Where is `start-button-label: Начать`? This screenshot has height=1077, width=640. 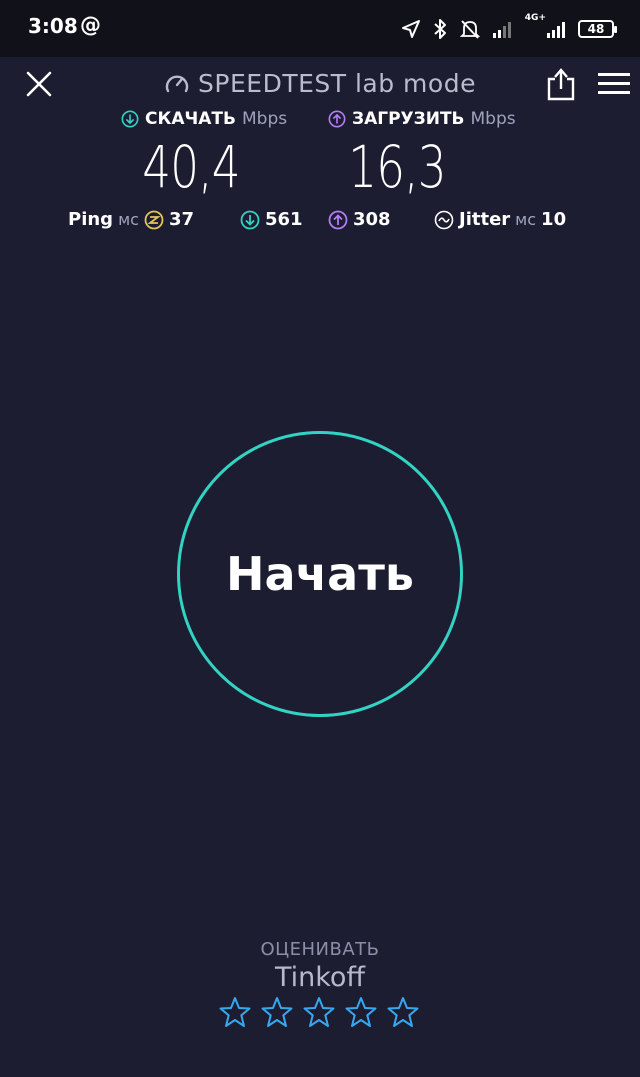
start-button-label: Начать is located at coordinates (320, 574).